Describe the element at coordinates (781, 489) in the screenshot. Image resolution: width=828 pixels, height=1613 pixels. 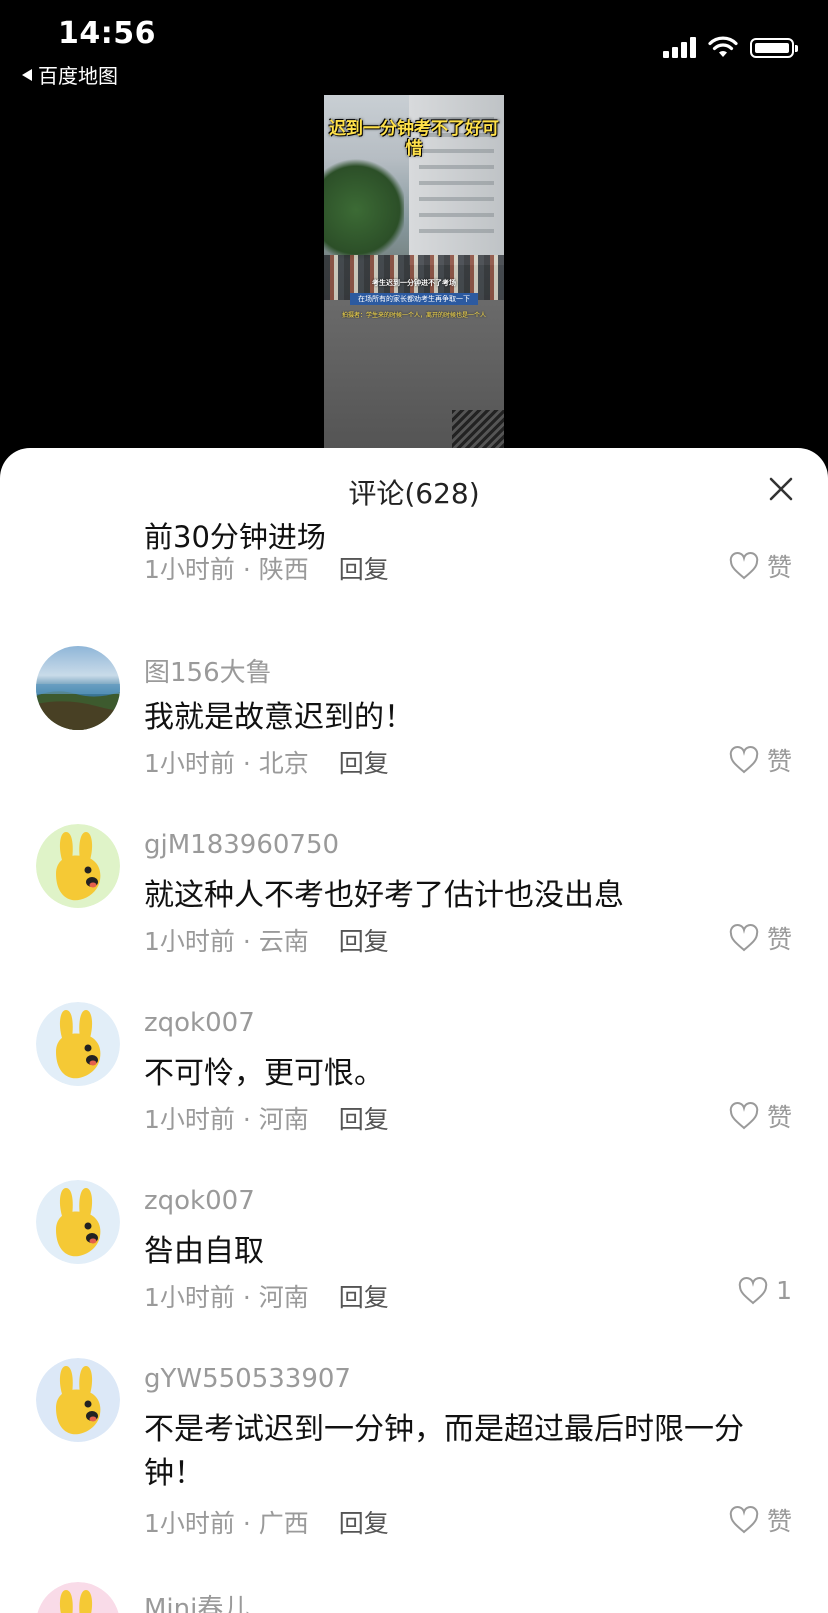
I see `close-icon` at that location.